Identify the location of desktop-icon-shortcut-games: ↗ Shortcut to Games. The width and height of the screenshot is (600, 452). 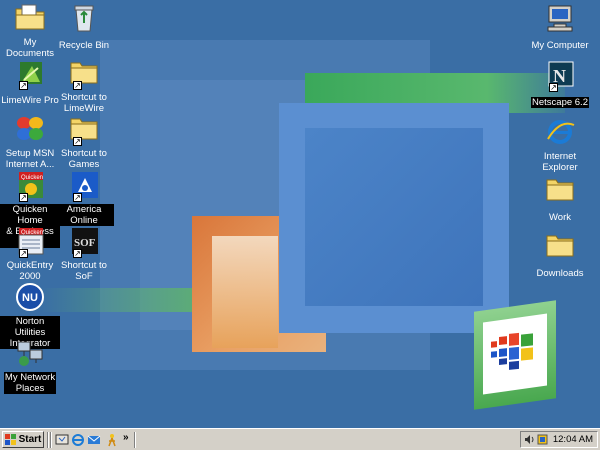
(84, 143).